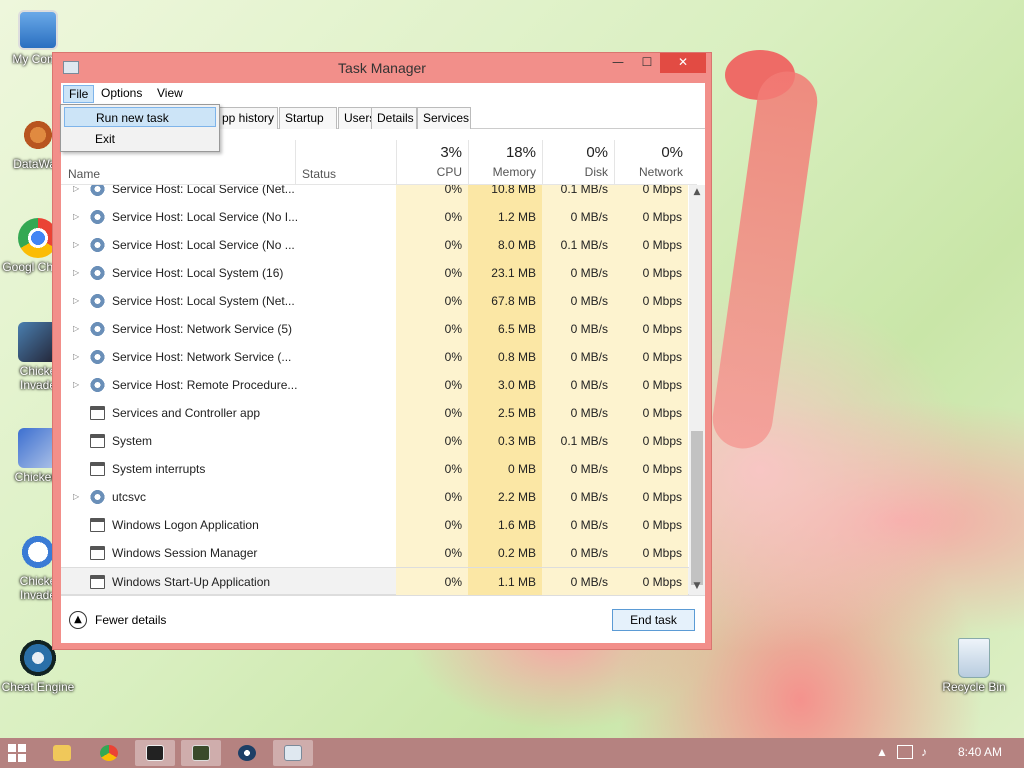 Image resolution: width=1024 pixels, height=768 pixels. Describe the element at coordinates (505, 301) in the screenshot. I see `process-memory: 67.8 MB` at that location.